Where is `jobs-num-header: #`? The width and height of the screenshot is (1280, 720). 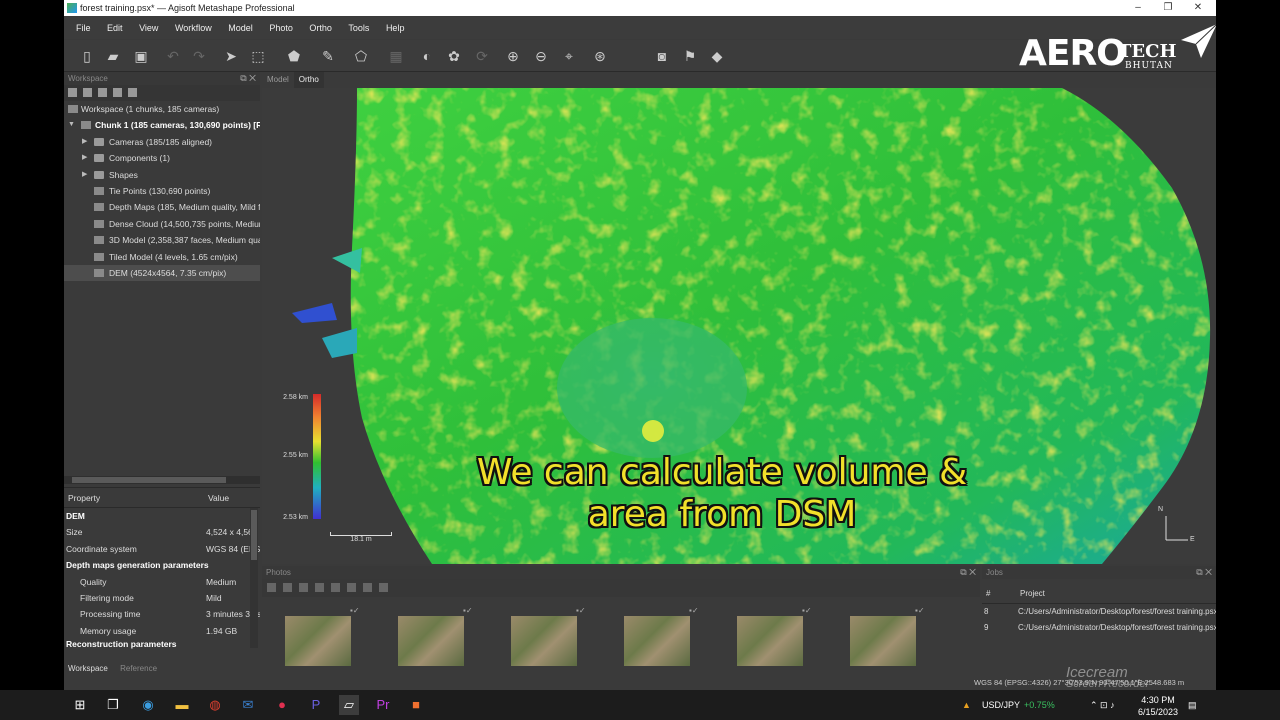 jobs-num-header: # is located at coordinates (988, 594).